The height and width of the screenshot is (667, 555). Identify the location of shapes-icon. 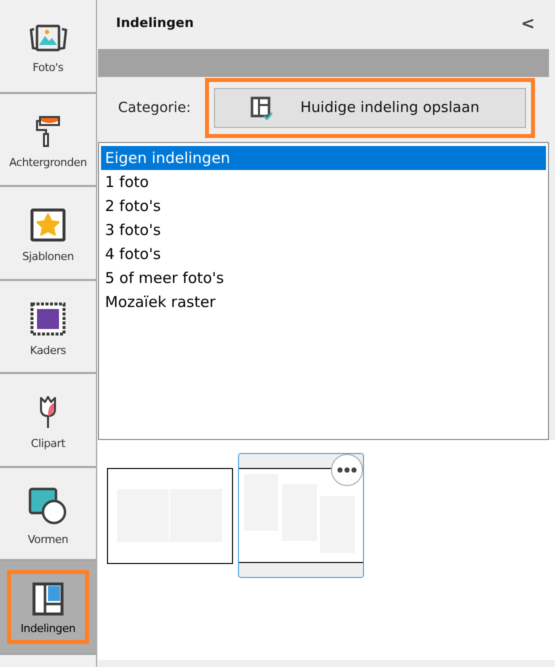
(48, 505).